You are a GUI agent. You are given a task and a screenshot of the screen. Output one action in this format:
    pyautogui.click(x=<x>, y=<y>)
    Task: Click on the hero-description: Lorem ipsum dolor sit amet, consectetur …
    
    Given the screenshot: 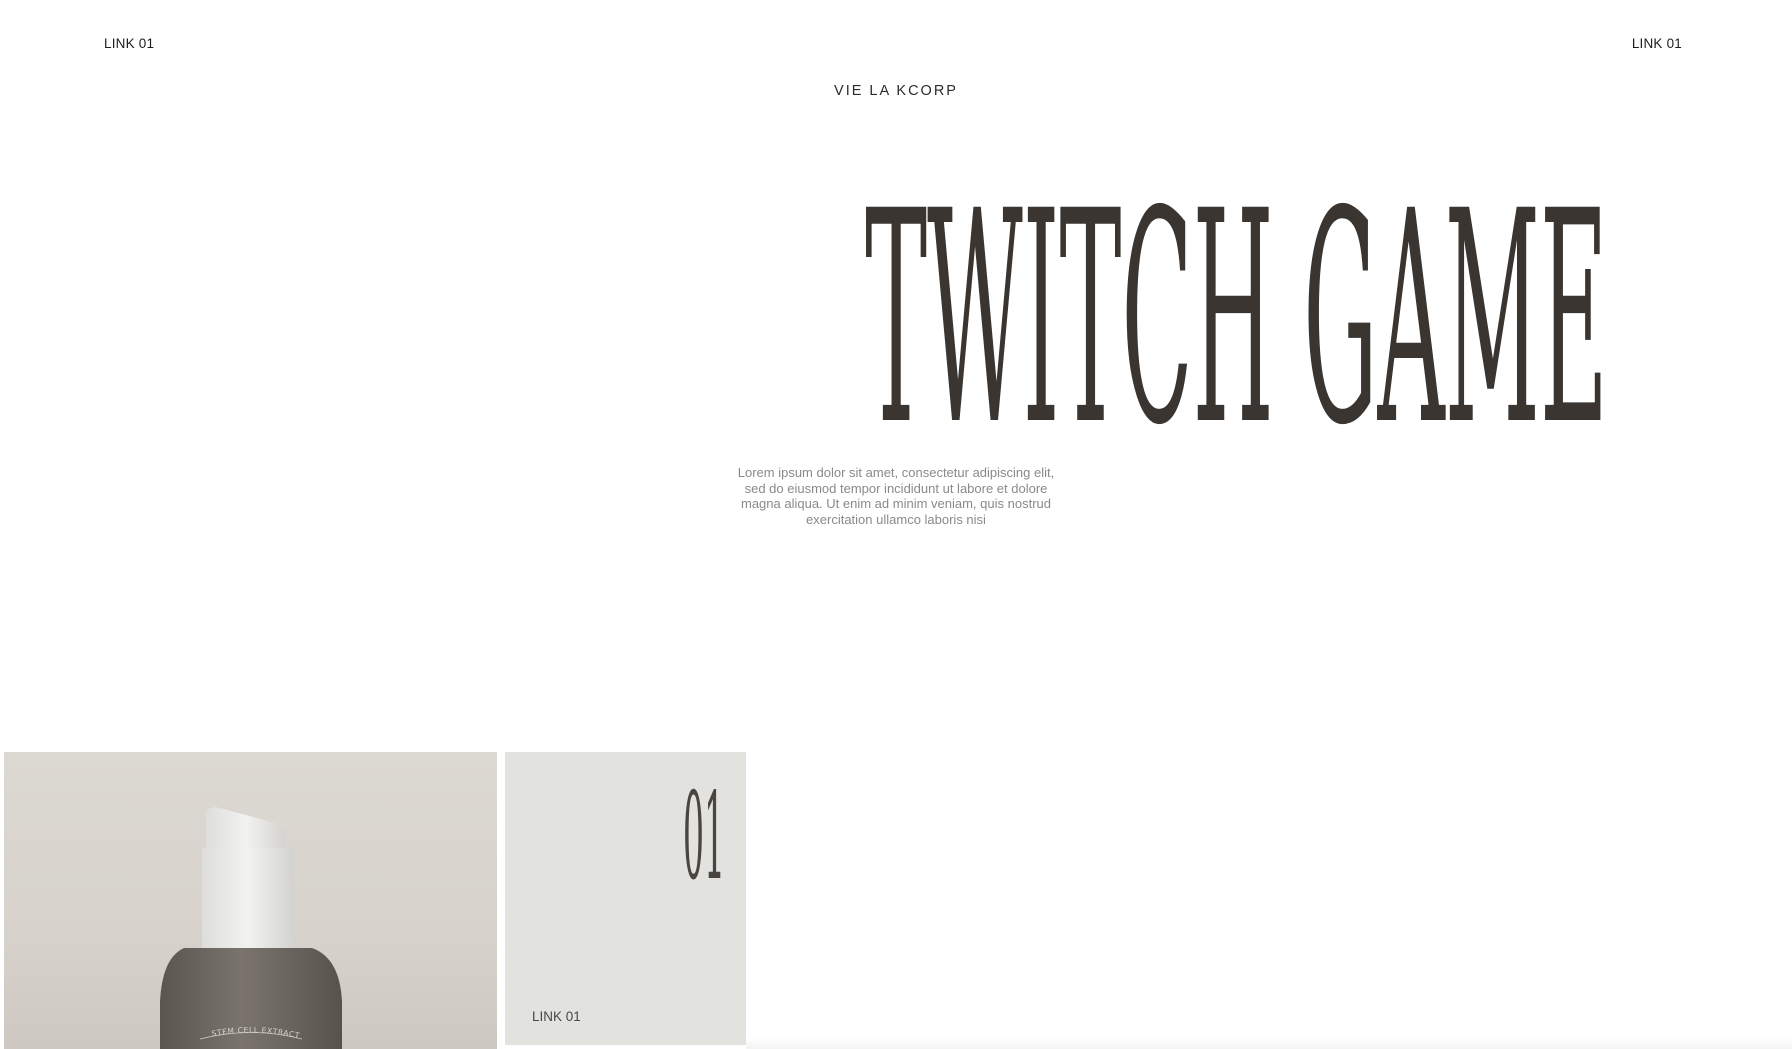 What is the action you would take?
    pyautogui.click(x=896, y=496)
    